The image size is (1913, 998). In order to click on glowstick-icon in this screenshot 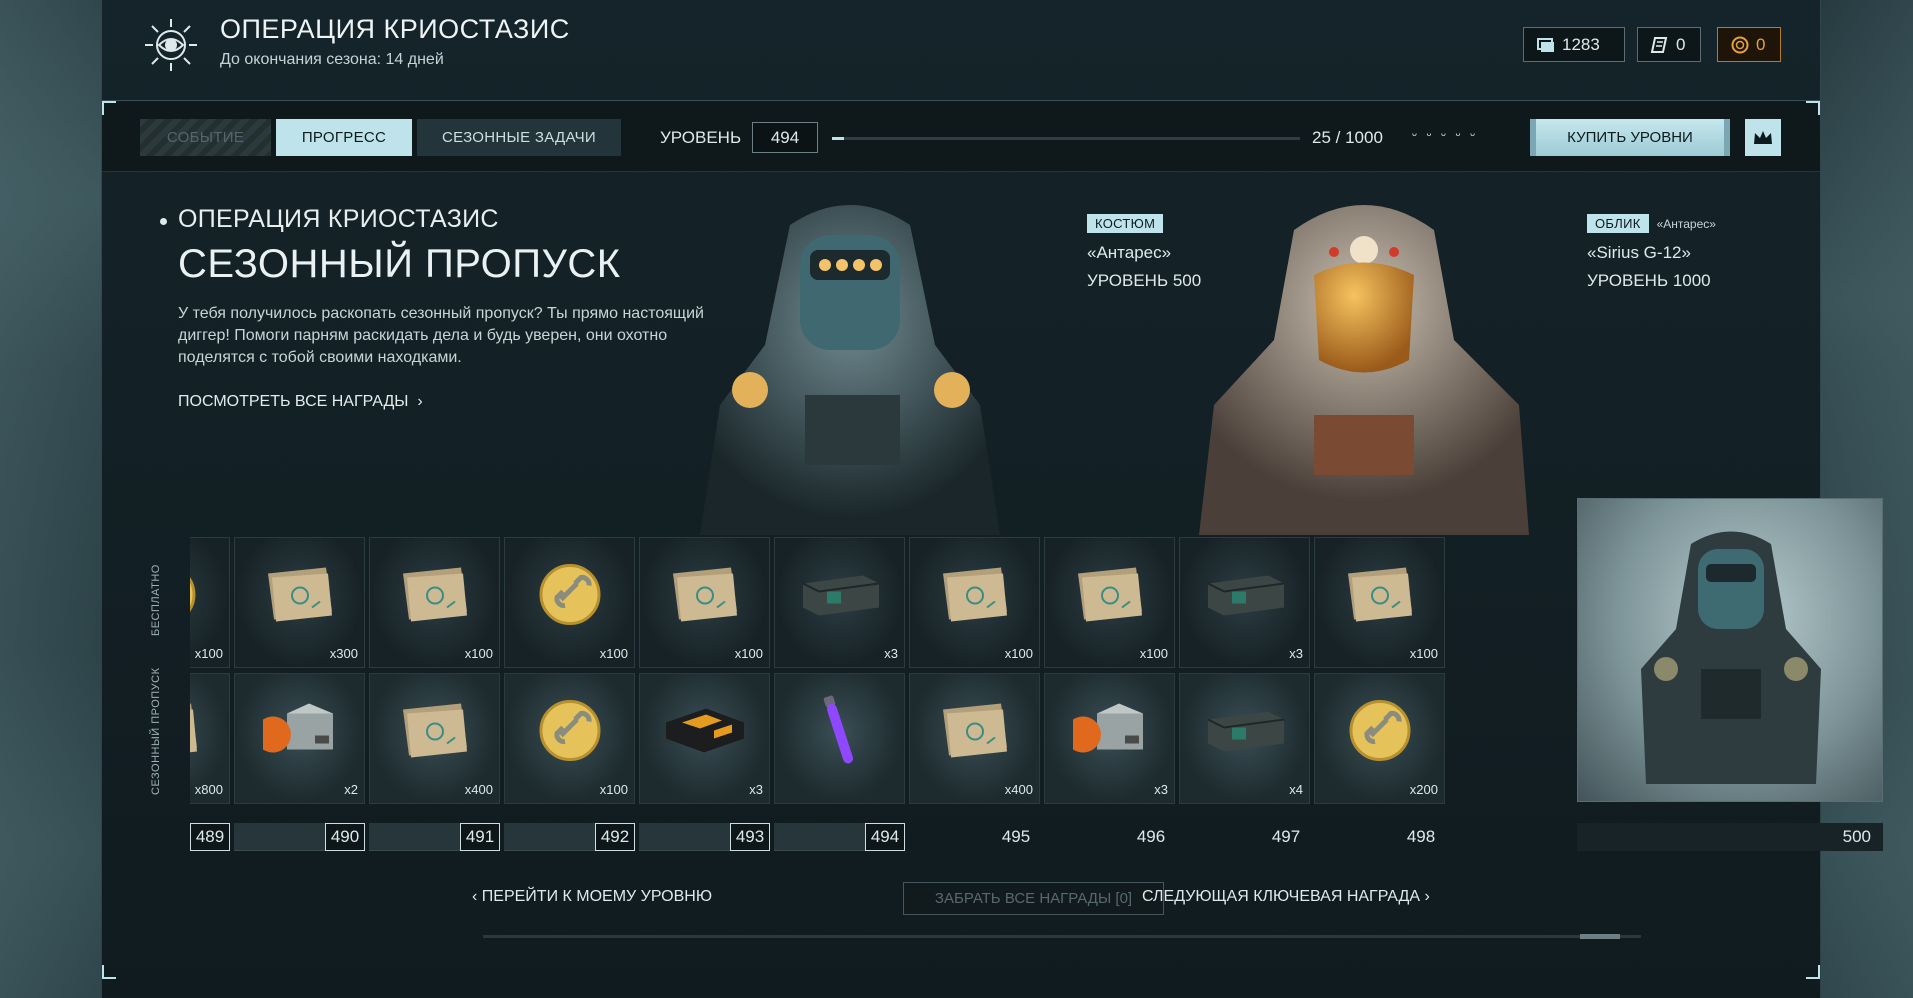, I will do `click(840, 733)`.